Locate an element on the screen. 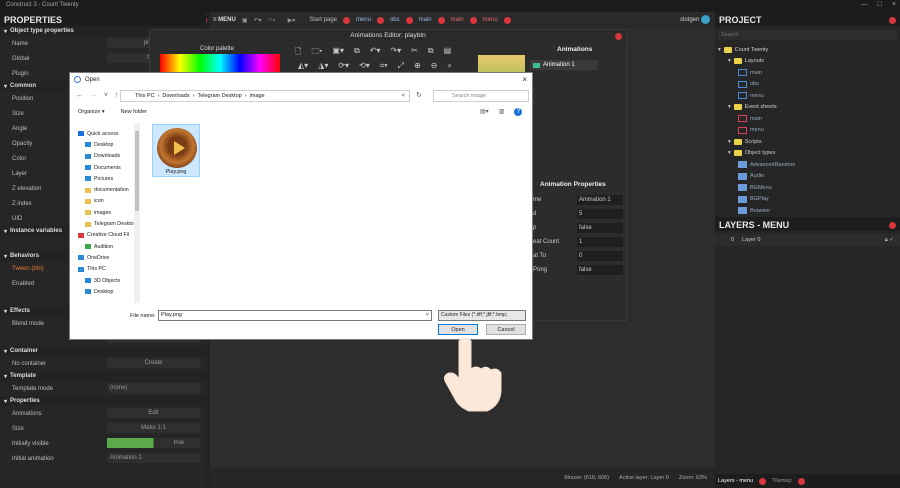 This screenshot has height=488, width=900. nav-scrollbar is located at coordinates (137, 213).